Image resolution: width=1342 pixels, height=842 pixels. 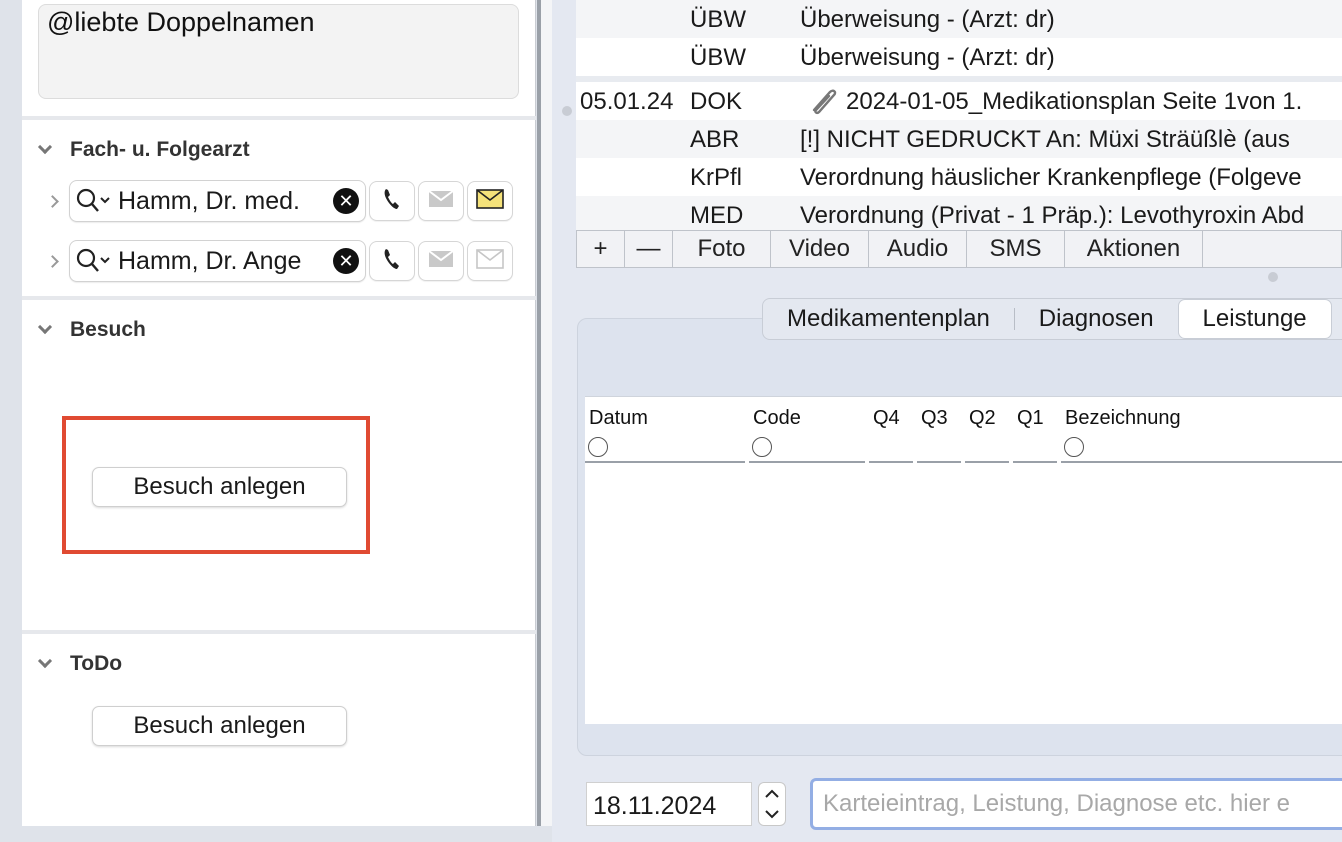 What do you see at coordinates (649, 249) in the screenshot?
I see `remove-entry-button: —` at bounding box center [649, 249].